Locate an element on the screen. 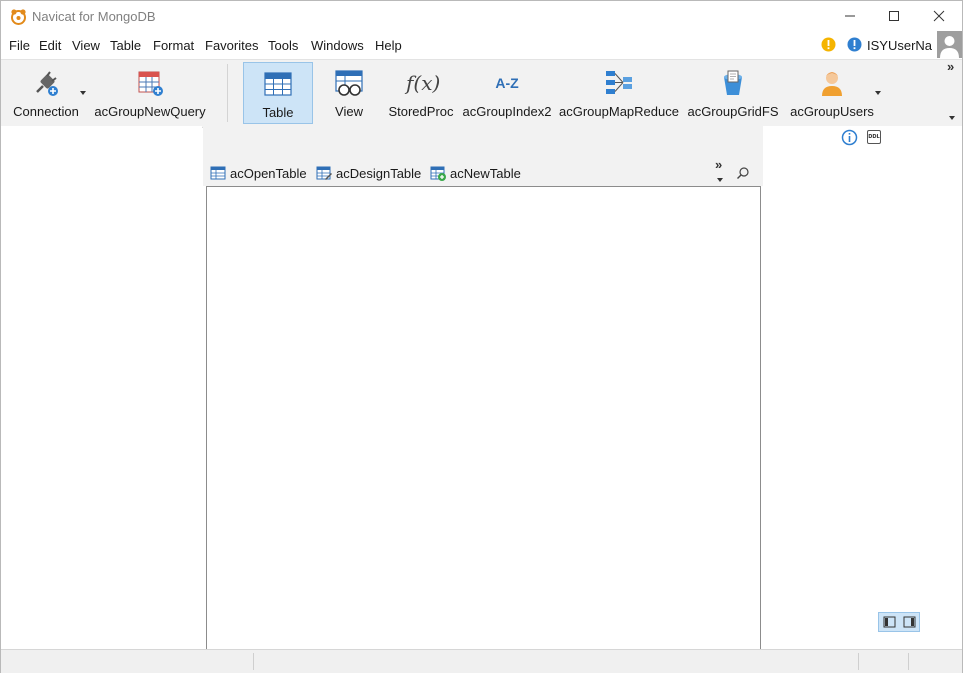 The height and width of the screenshot is (673, 963). view-label: View is located at coordinates (349, 111).